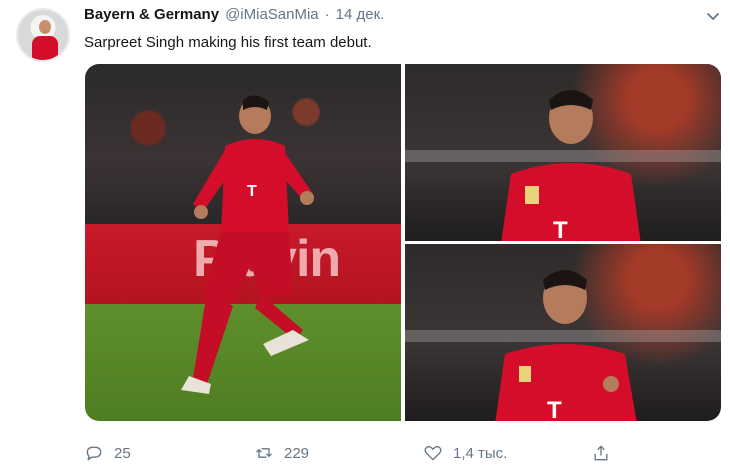 The height and width of the screenshot is (475, 730). What do you see at coordinates (281, 453) in the screenshot?
I see `retweet-button: 229` at bounding box center [281, 453].